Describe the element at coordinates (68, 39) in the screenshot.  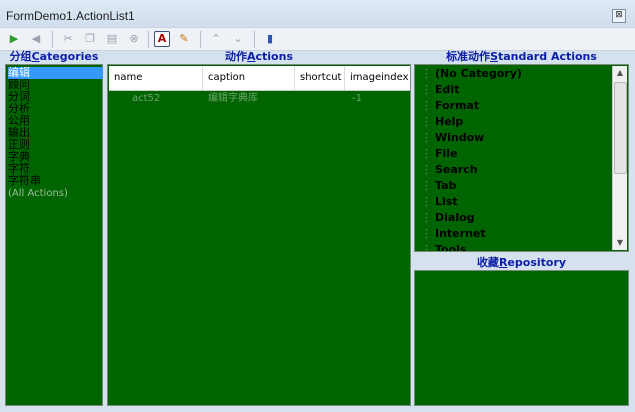
I see `cut-icon: ✂` at that location.